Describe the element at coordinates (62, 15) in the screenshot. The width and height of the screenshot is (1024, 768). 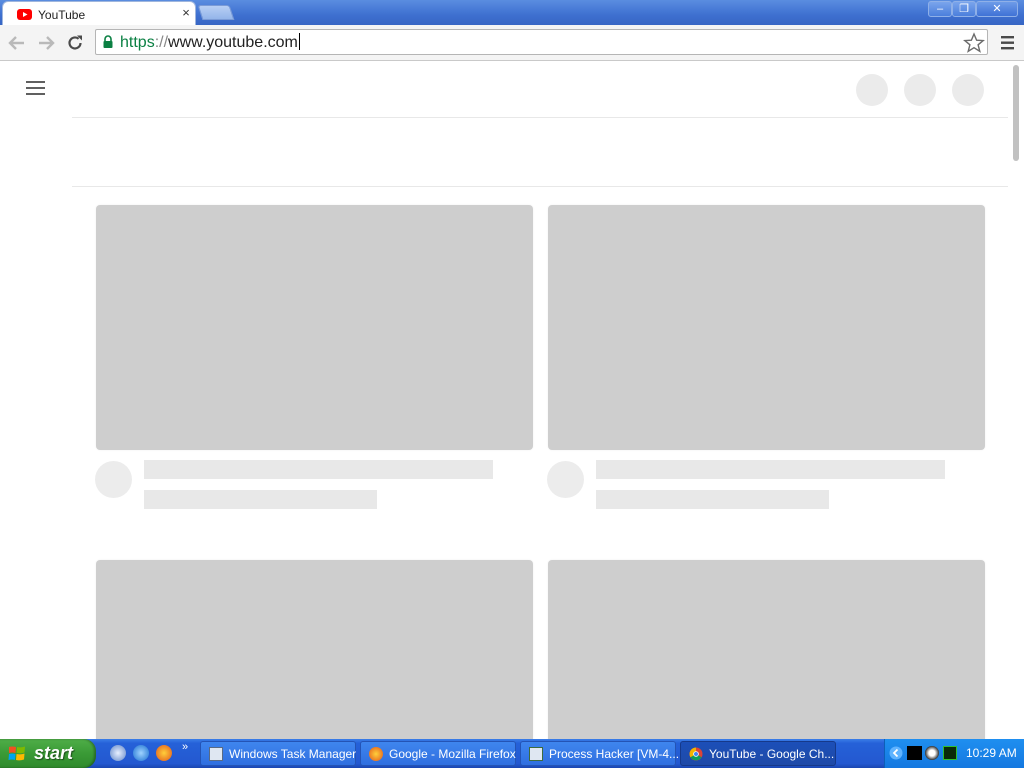
I see `tab-title: YouTube` at that location.